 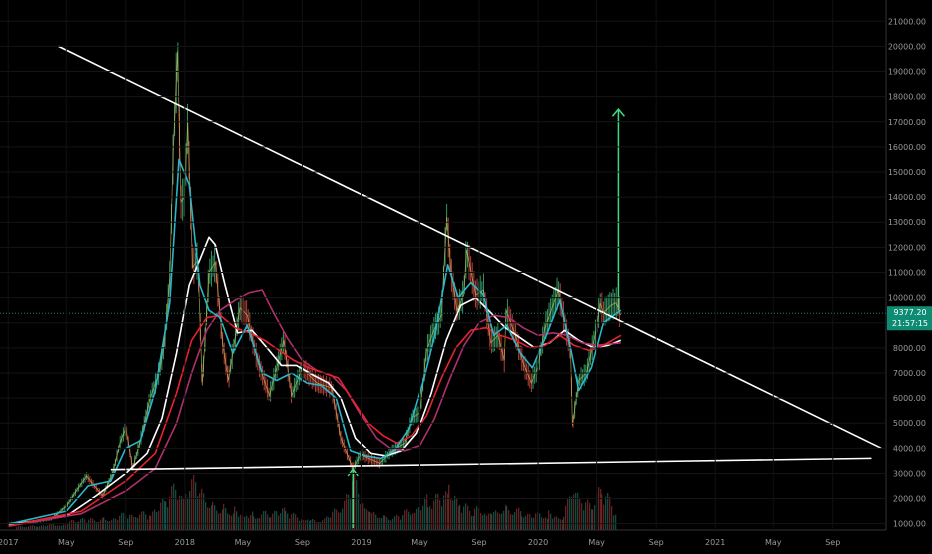 I want to click on y-tick-label: 5000.00, so click(x=909, y=423).